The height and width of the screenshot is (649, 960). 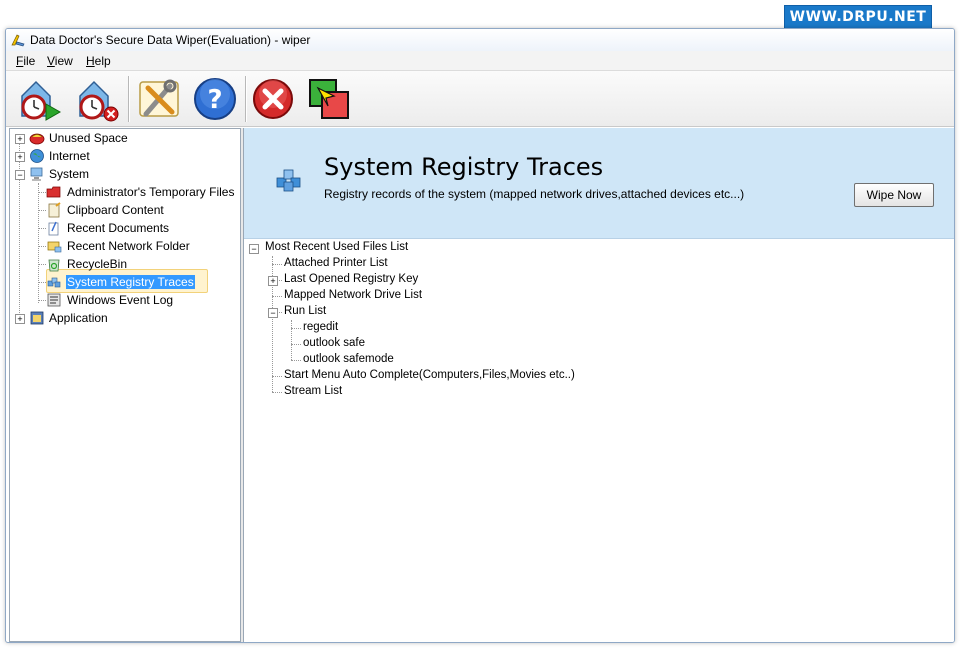 I want to click on tree-label: Application, so click(x=78, y=318).